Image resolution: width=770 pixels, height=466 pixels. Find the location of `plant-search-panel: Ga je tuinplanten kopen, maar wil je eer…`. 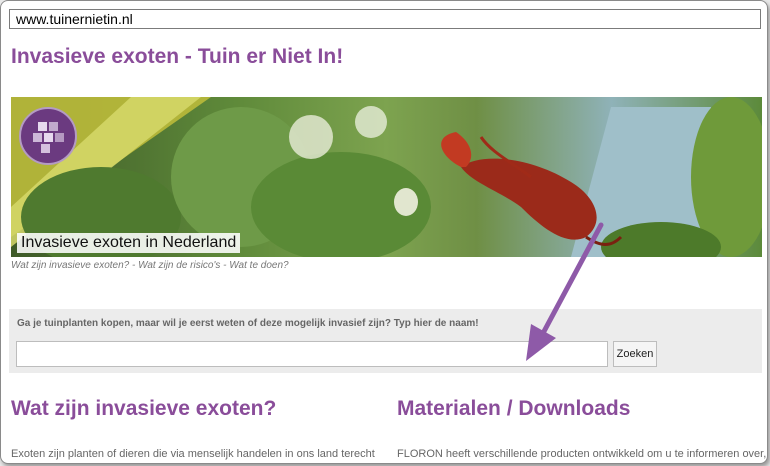

plant-search-panel: Ga je tuinplanten kopen, maar wil je eer… is located at coordinates (385, 341).